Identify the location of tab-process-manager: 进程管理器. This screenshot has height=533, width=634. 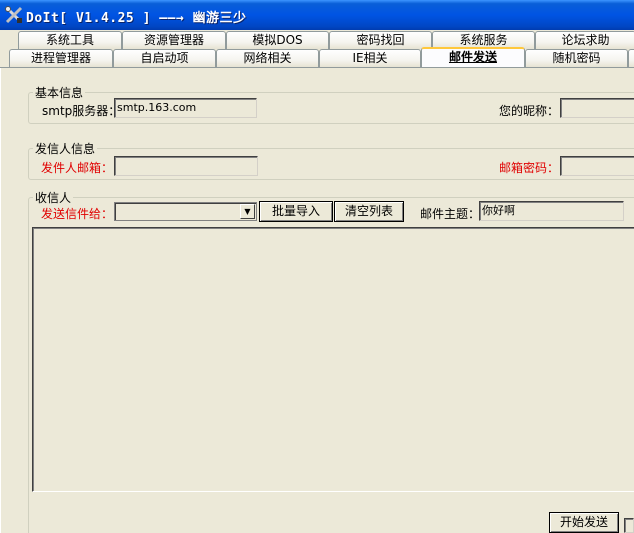
(61, 58).